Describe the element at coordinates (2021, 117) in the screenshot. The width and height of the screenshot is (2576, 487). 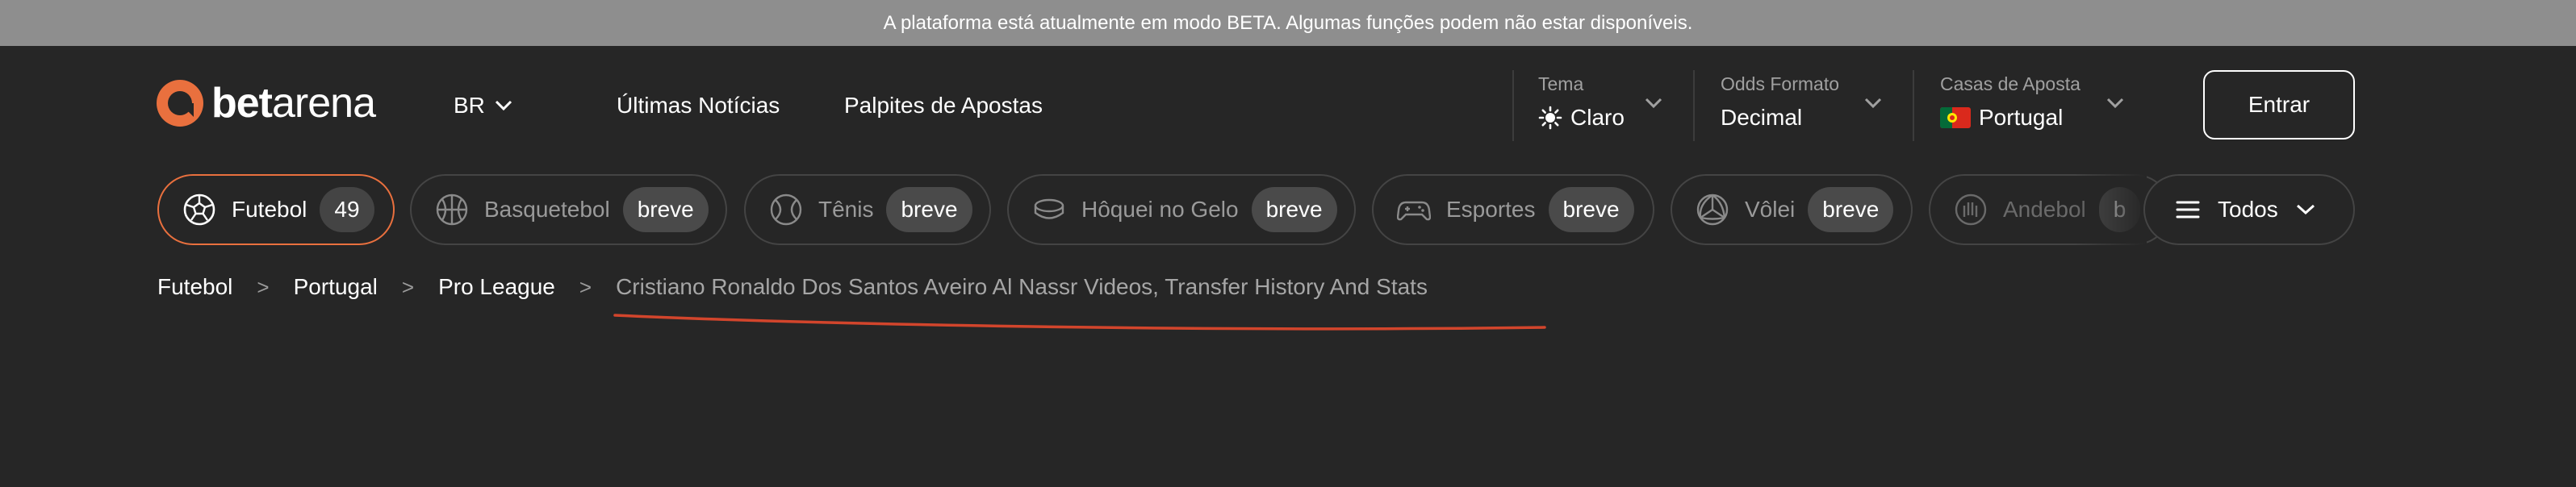
I see `bookmakers-value: Portugal` at that location.